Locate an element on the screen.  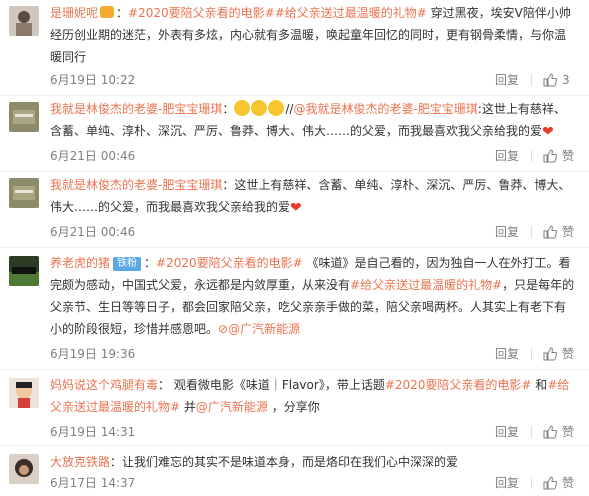
timestamp: 6月19日 14:31 is located at coordinates (93, 432).